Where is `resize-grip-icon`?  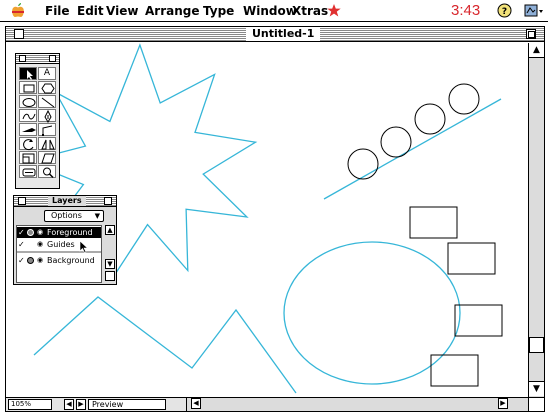
resize-grip-icon is located at coordinates (536, 404).